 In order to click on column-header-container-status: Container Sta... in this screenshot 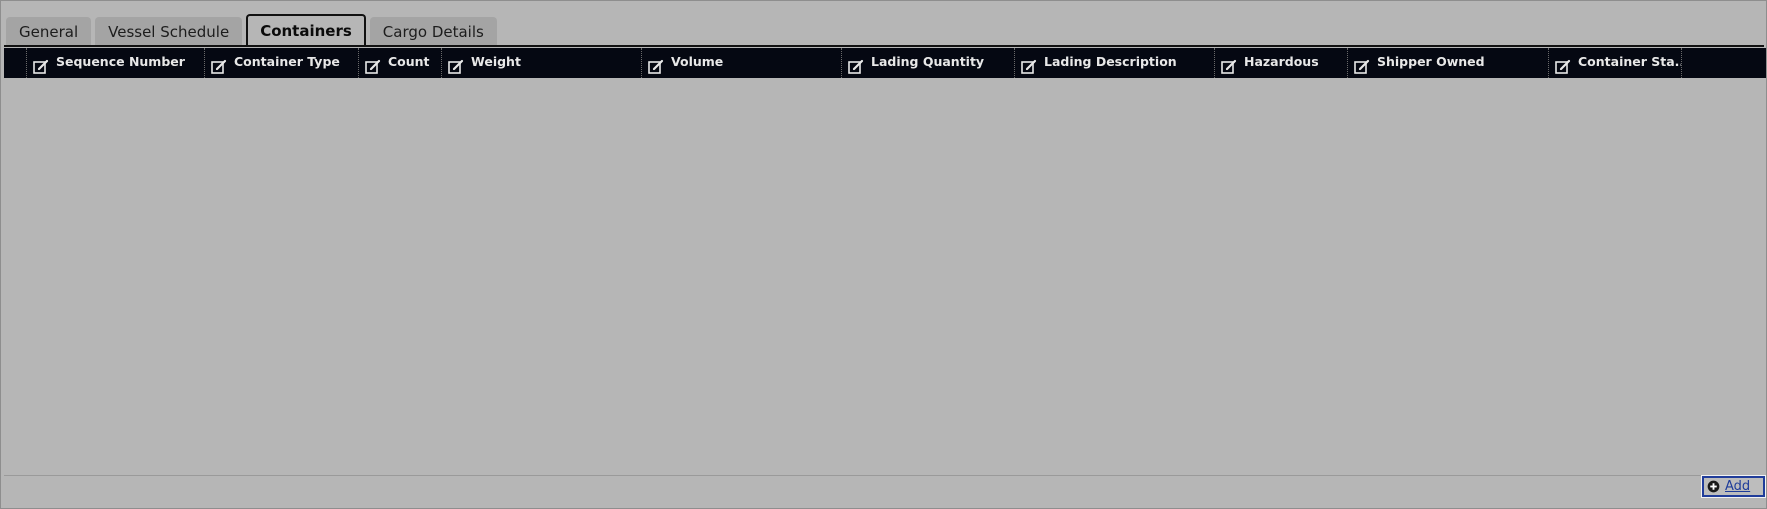, I will do `click(1615, 63)`.